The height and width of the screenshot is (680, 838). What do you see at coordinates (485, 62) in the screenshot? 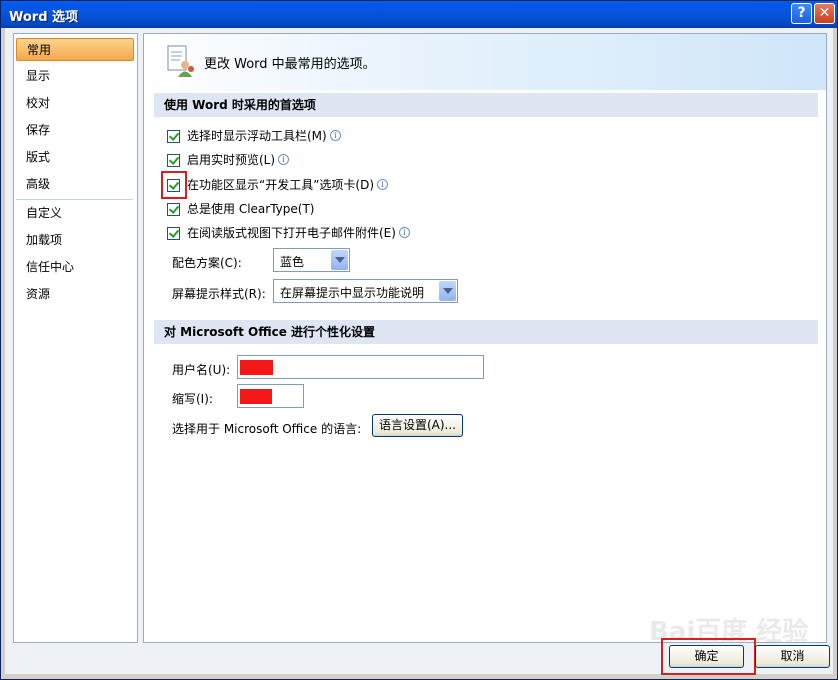
I see `pane-header: 更改 Word 中最常用的选项。` at bounding box center [485, 62].